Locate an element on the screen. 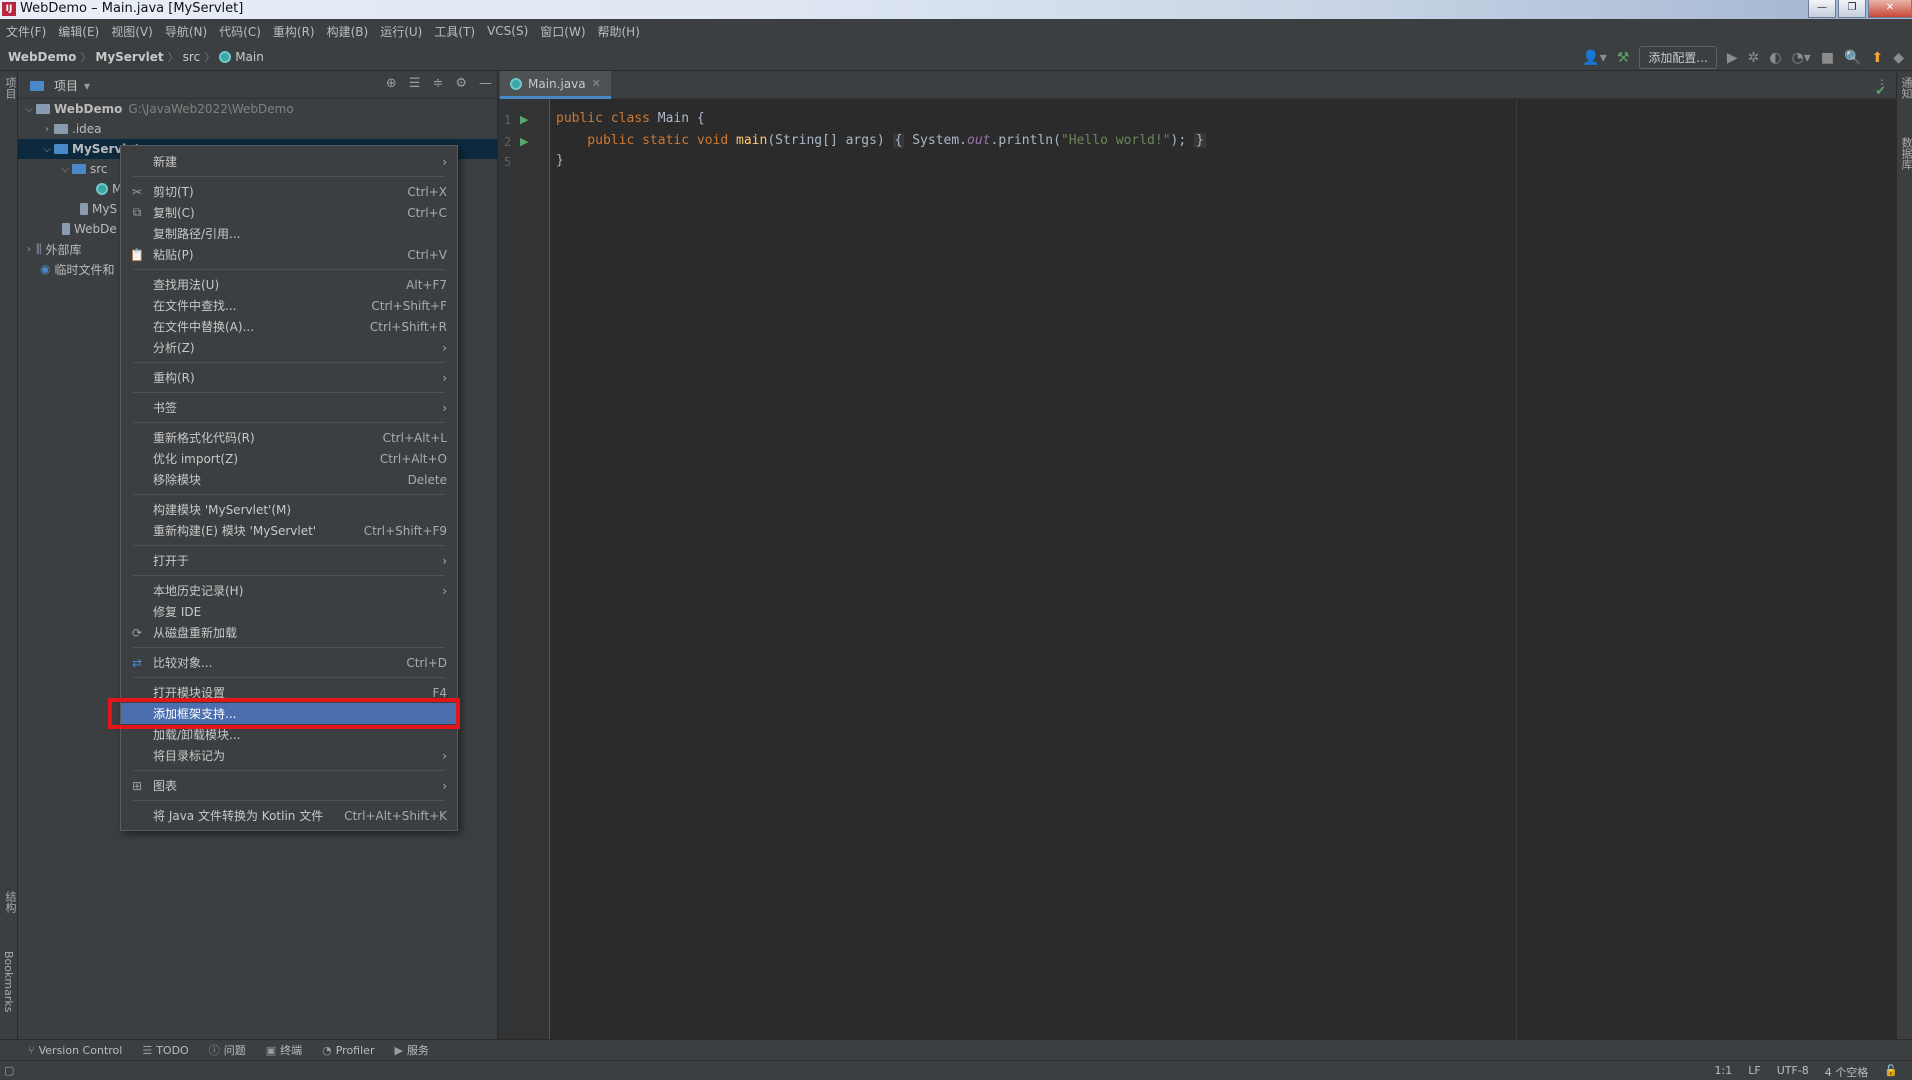  line-separator: LF is located at coordinates (1754, 1072).